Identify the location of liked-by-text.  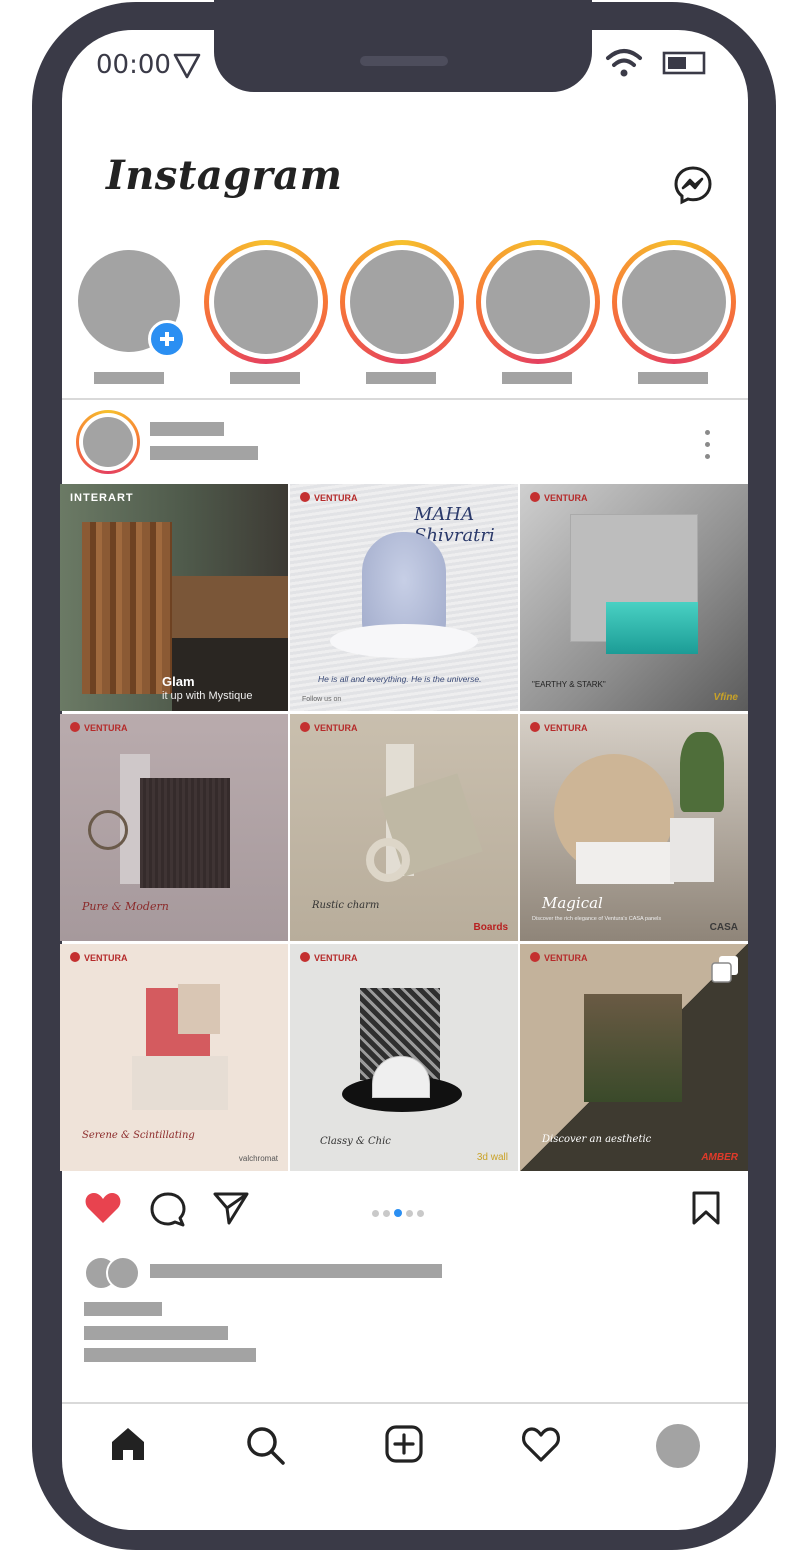
(296, 1271).